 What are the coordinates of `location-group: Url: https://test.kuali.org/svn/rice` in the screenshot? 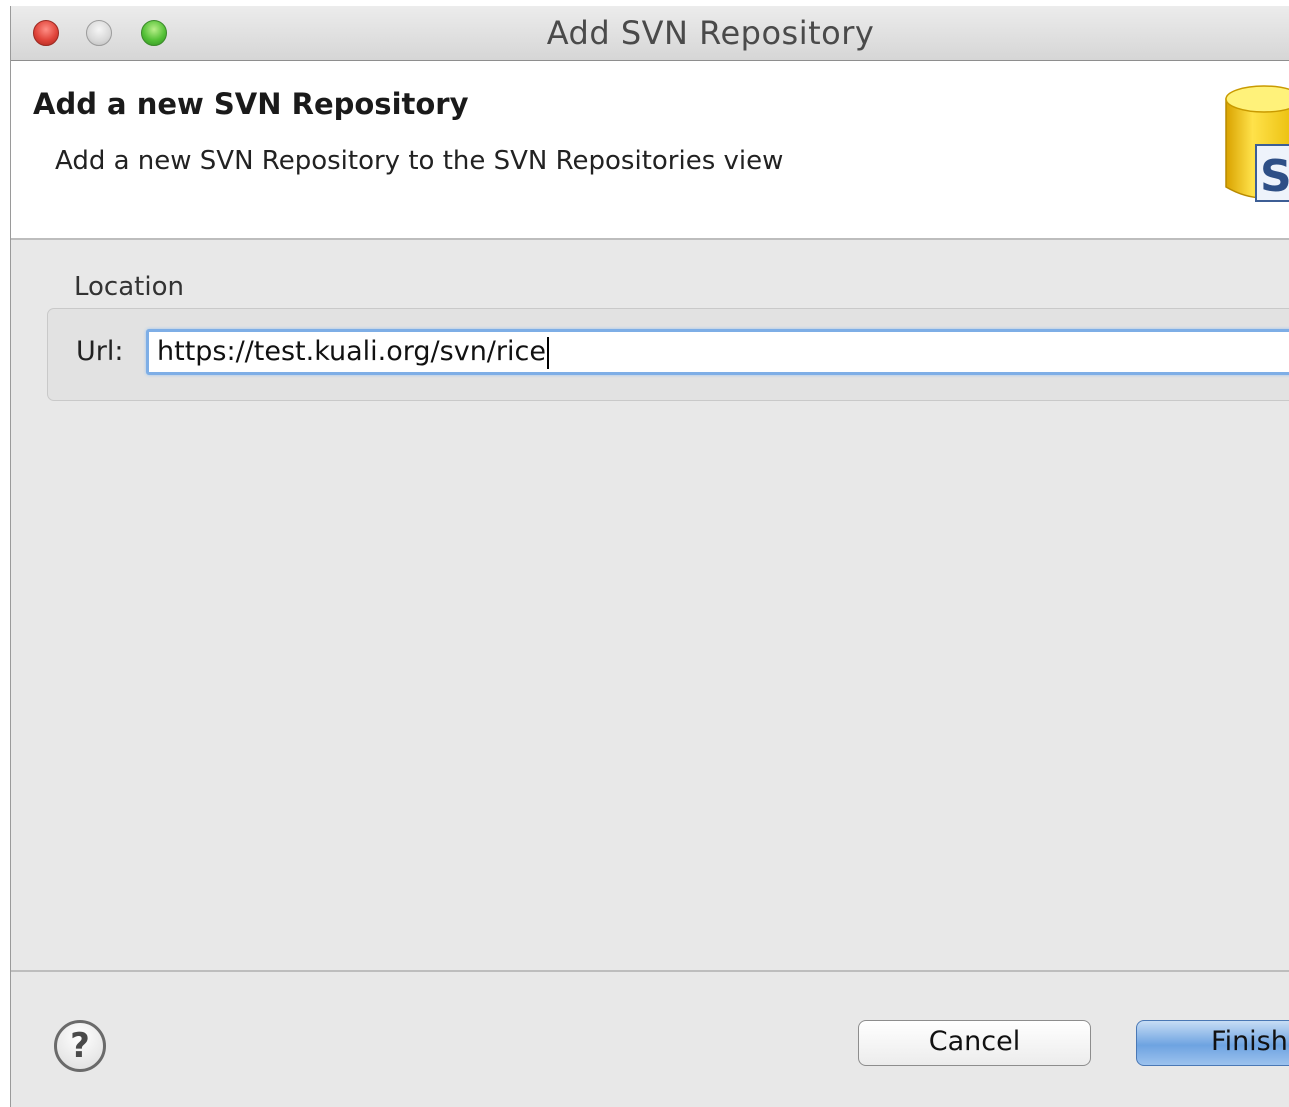 It's located at (668, 354).